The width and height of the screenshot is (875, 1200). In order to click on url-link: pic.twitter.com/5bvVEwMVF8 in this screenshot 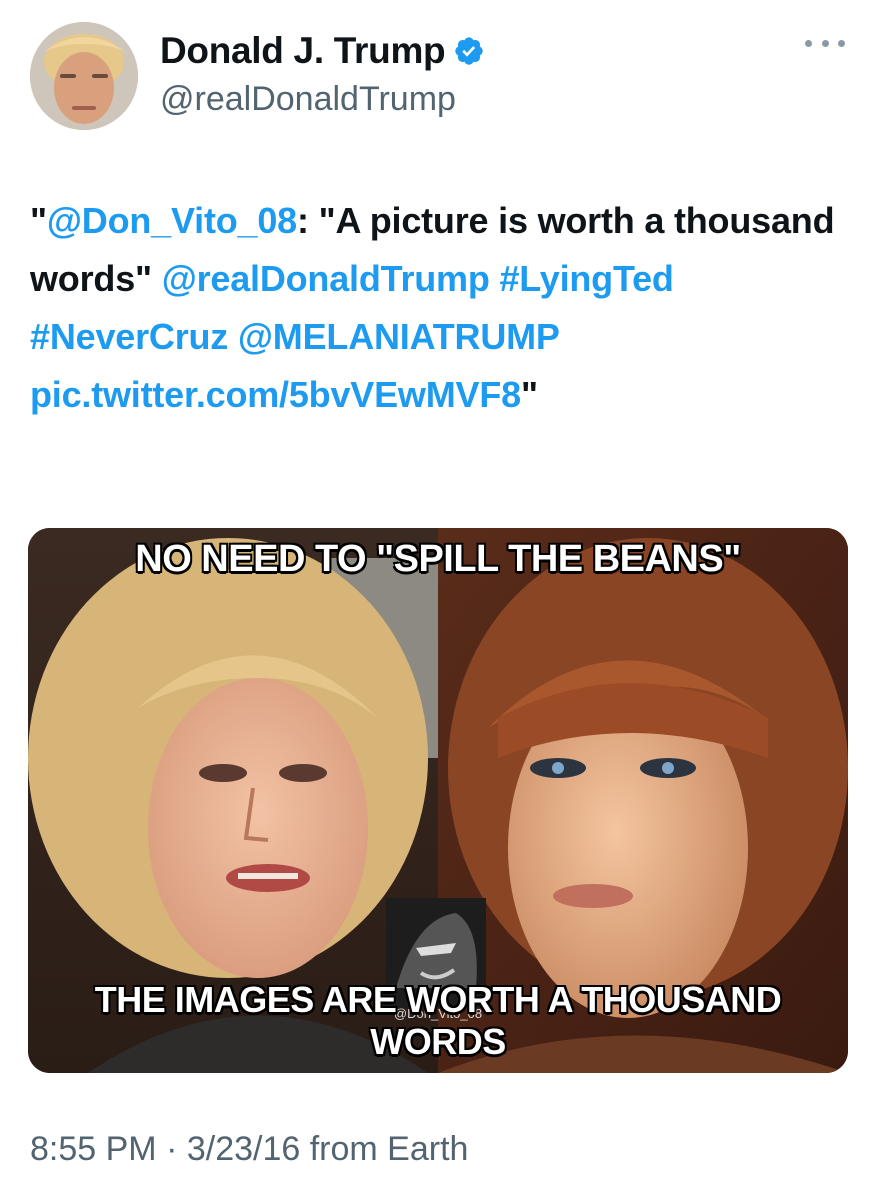, I will do `click(275, 394)`.